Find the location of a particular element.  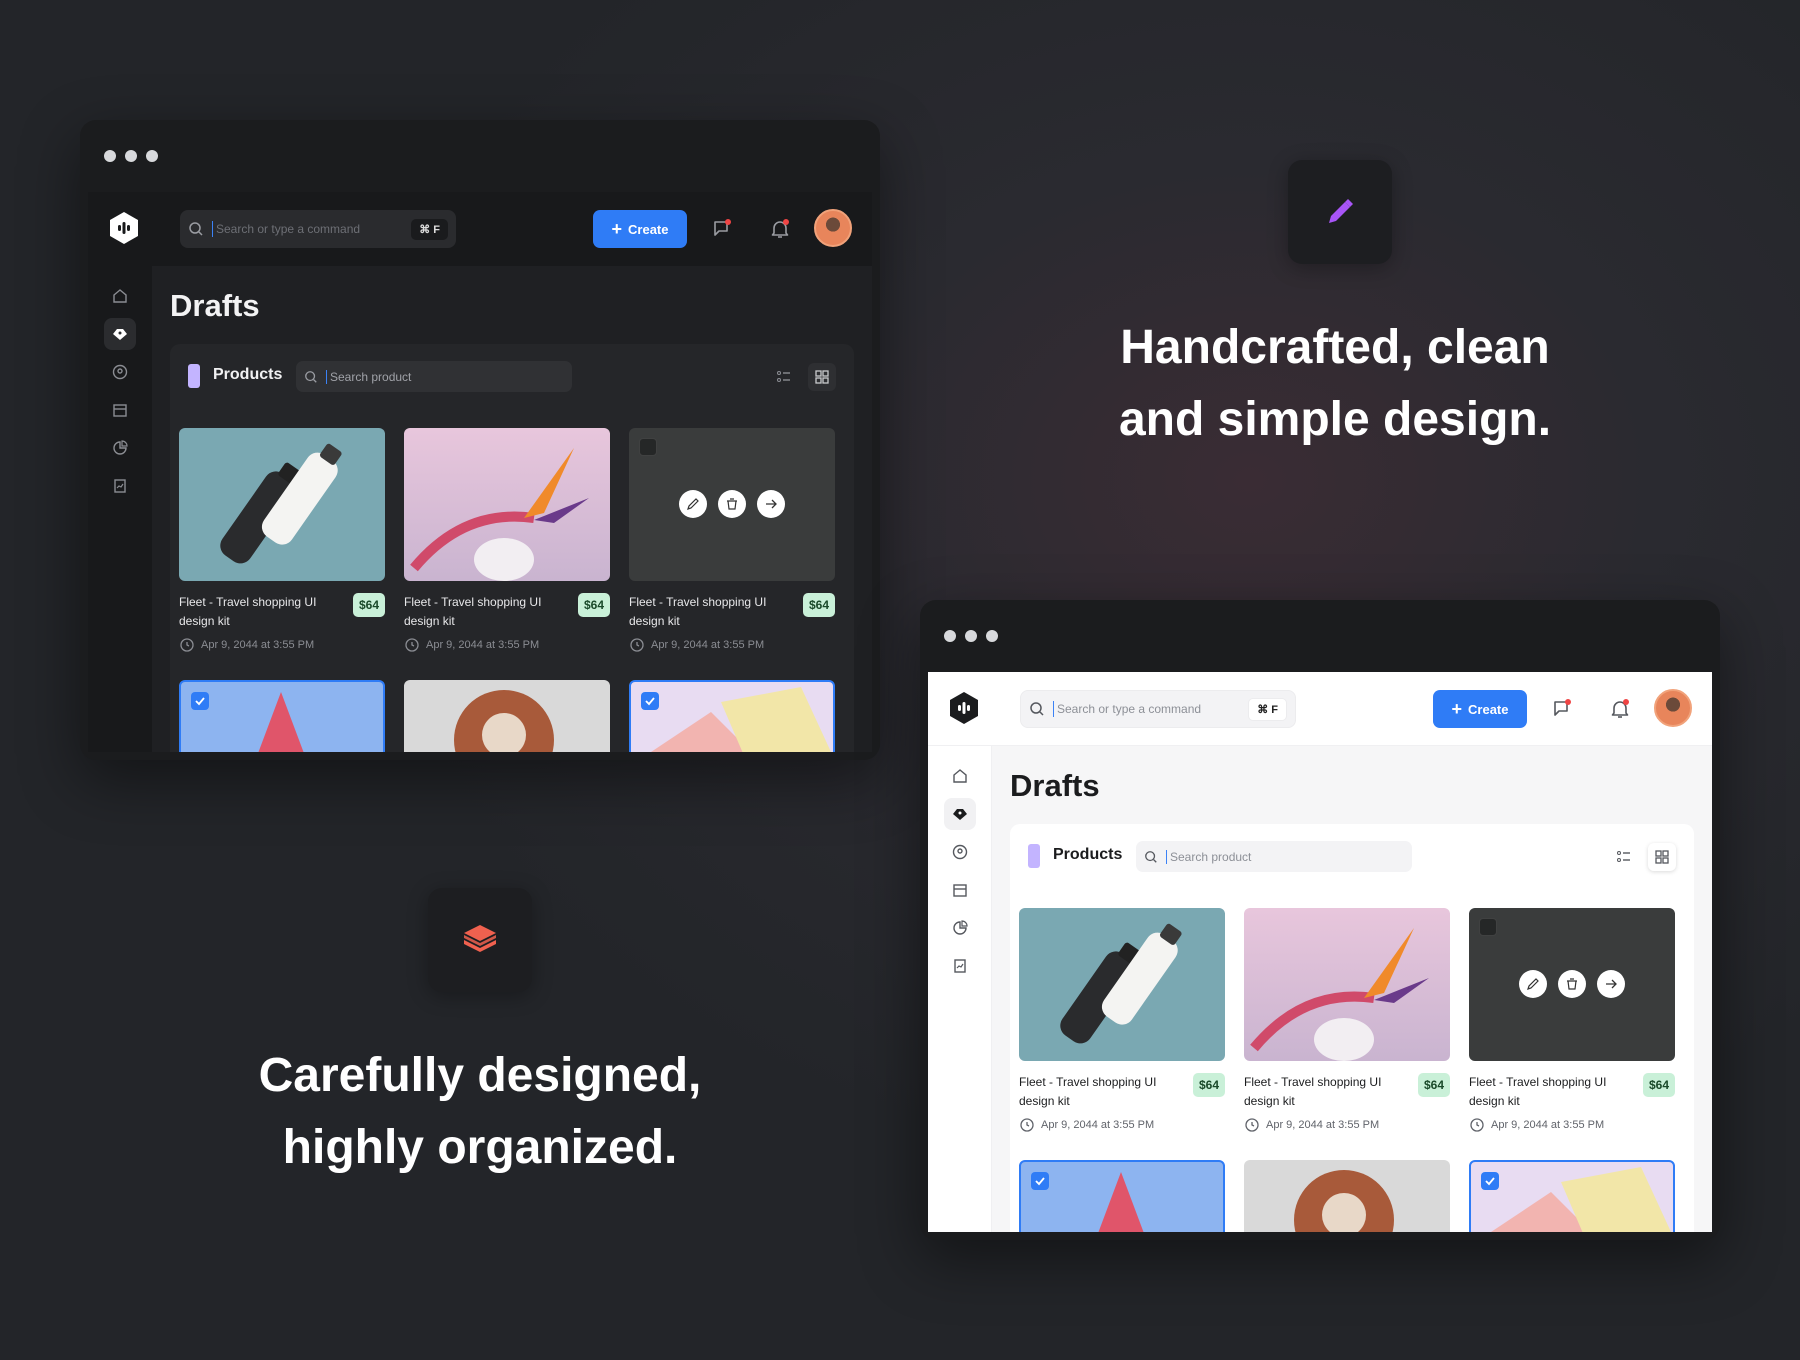

grid-icon is located at coordinates (822, 377).